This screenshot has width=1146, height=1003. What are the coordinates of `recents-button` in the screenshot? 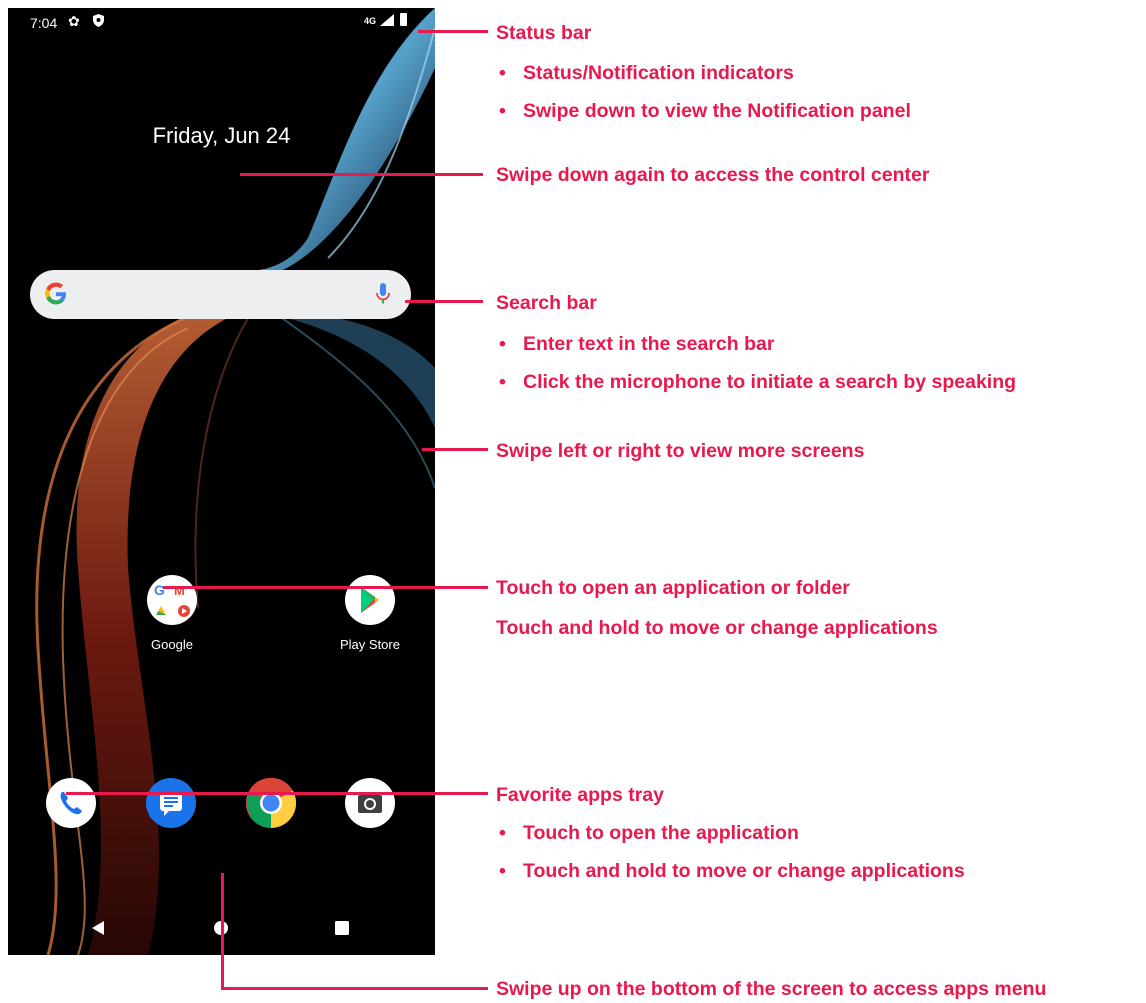 It's located at (342, 928).